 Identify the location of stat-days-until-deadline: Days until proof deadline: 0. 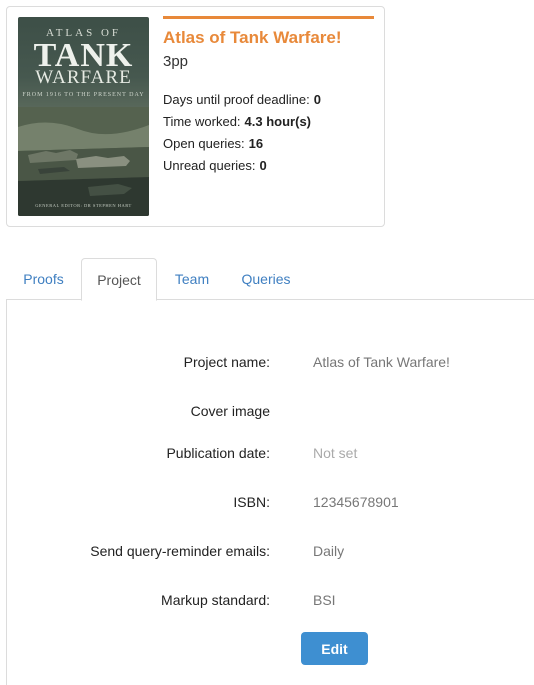
(242, 100).